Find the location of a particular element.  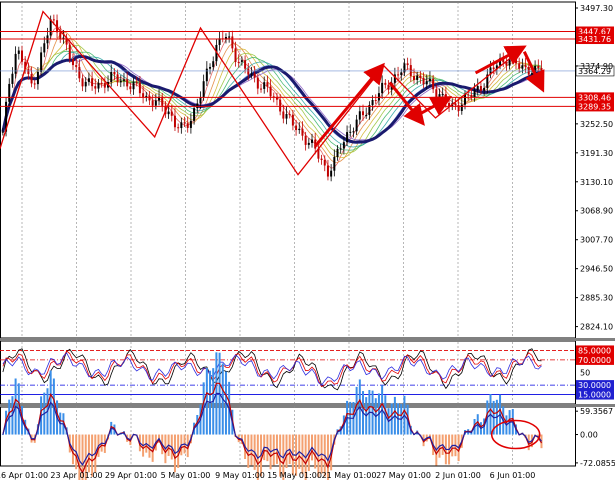

rsi-fast-line is located at coordinates (272, 369).